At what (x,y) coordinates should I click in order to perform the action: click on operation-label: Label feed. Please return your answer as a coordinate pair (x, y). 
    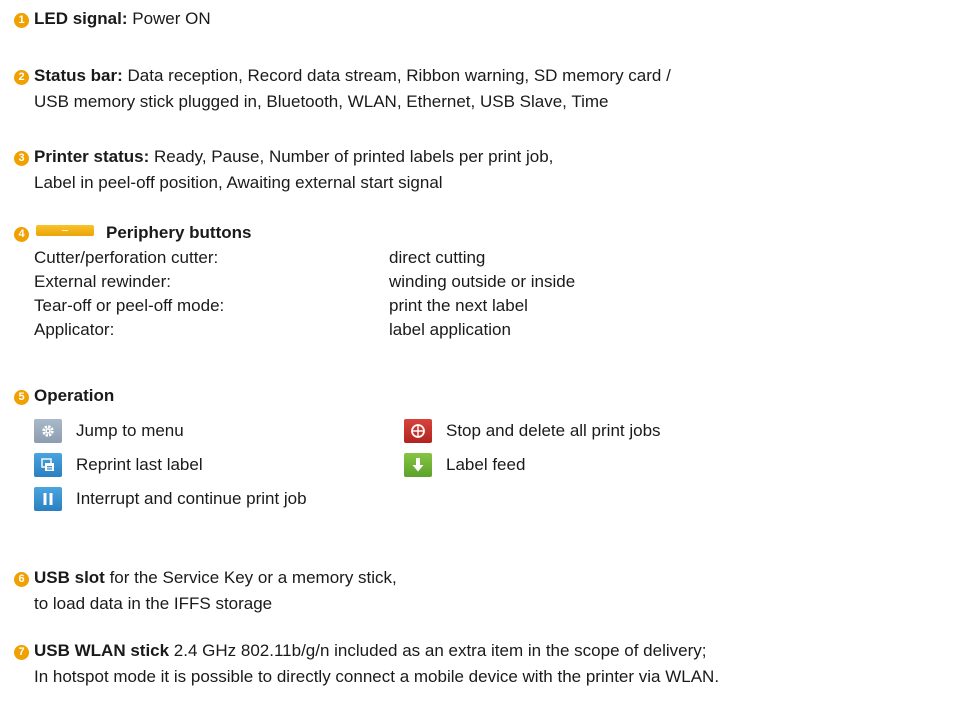
    Looking at the image, I should click on (486, 464).